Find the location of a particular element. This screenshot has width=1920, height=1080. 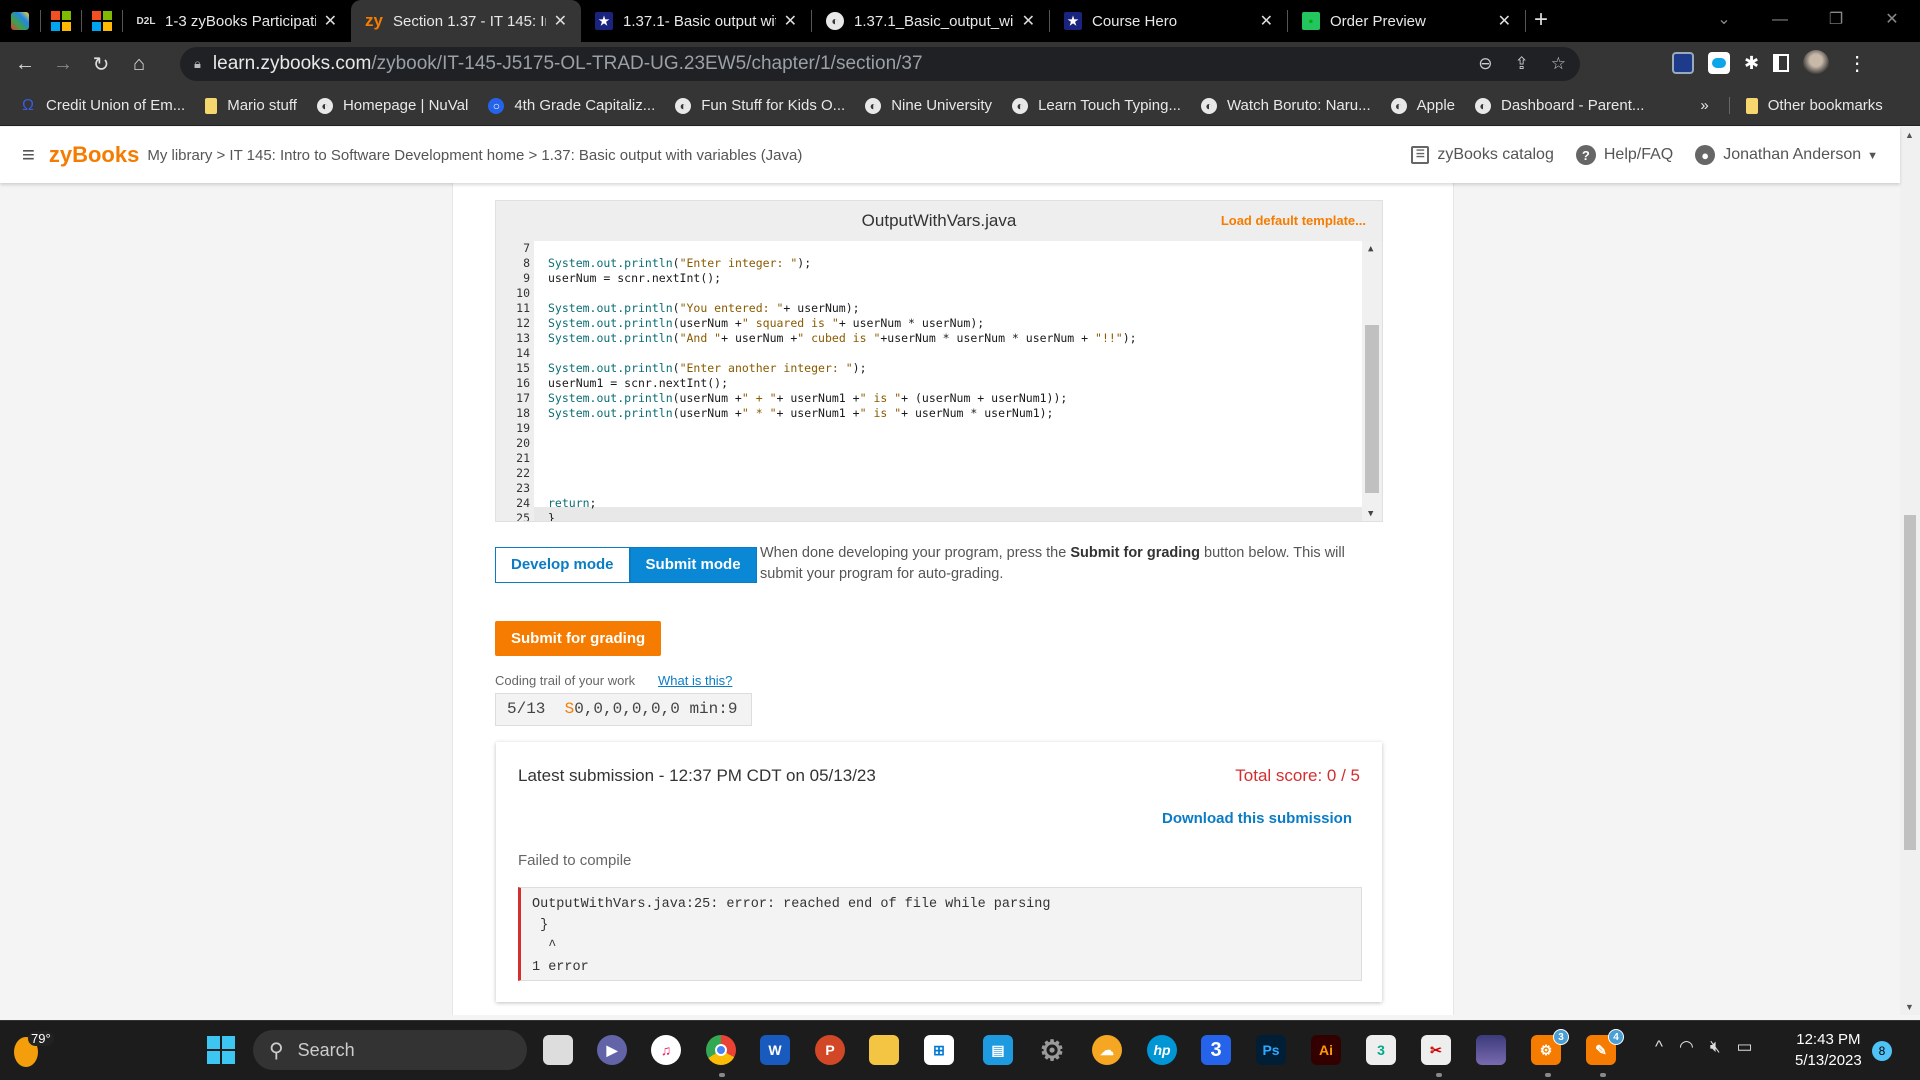

editor-scroll-thumb is located at coordinates (1372, 409).